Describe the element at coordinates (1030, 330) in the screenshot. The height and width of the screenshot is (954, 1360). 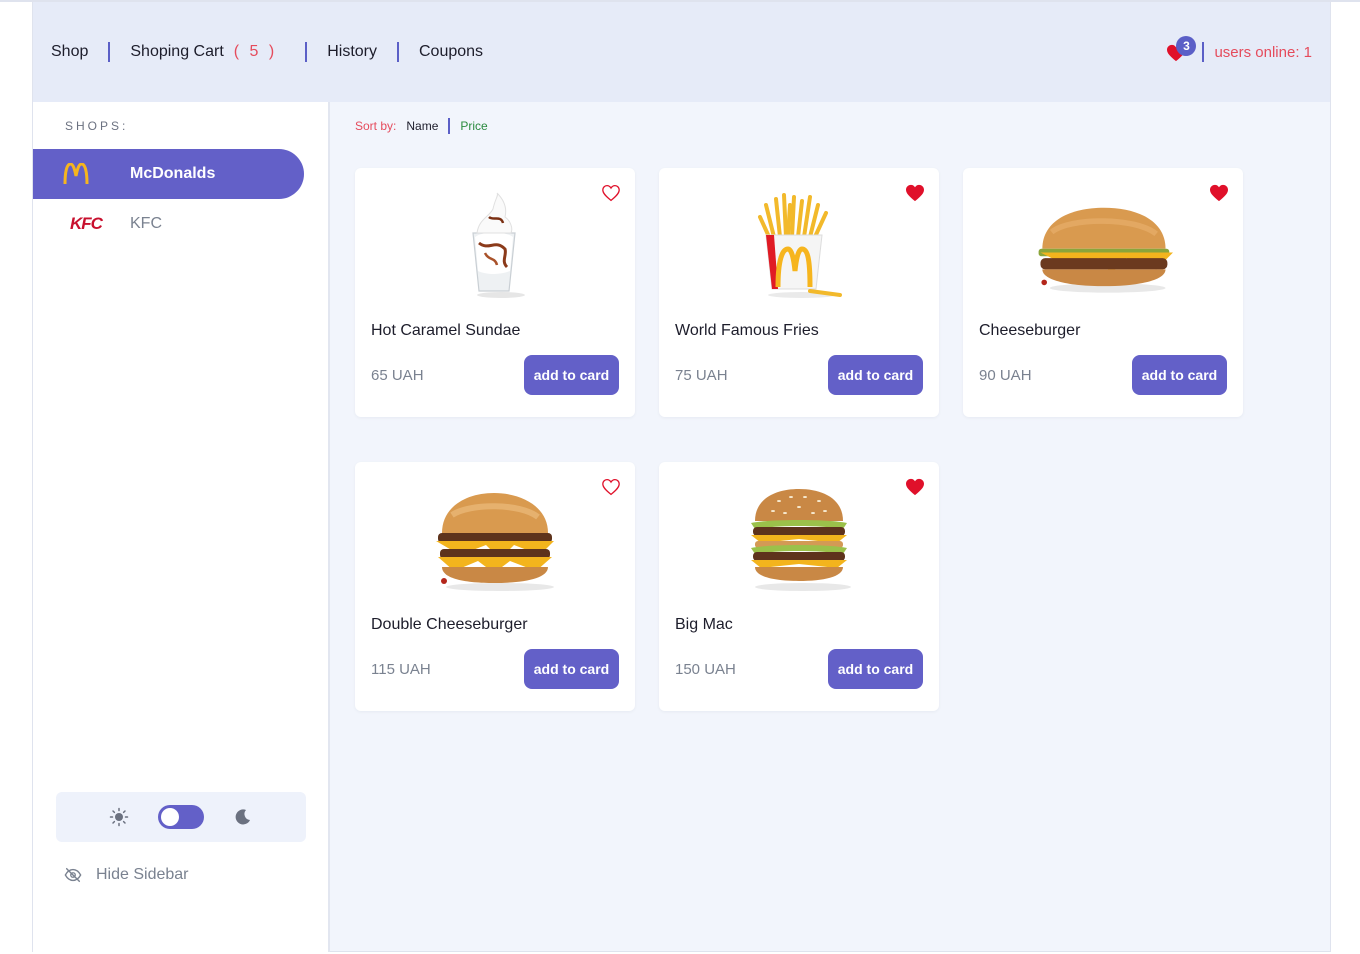
I see `product-name: Cheeseburger` at that location.